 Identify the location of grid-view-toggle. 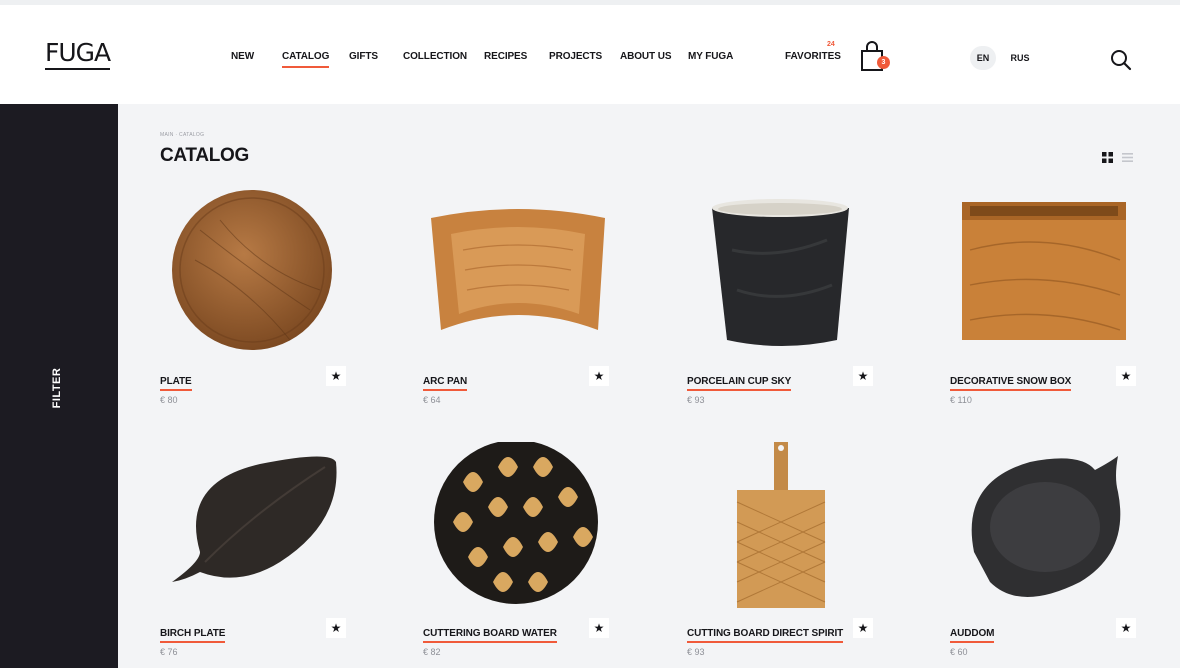
(1107, 156).